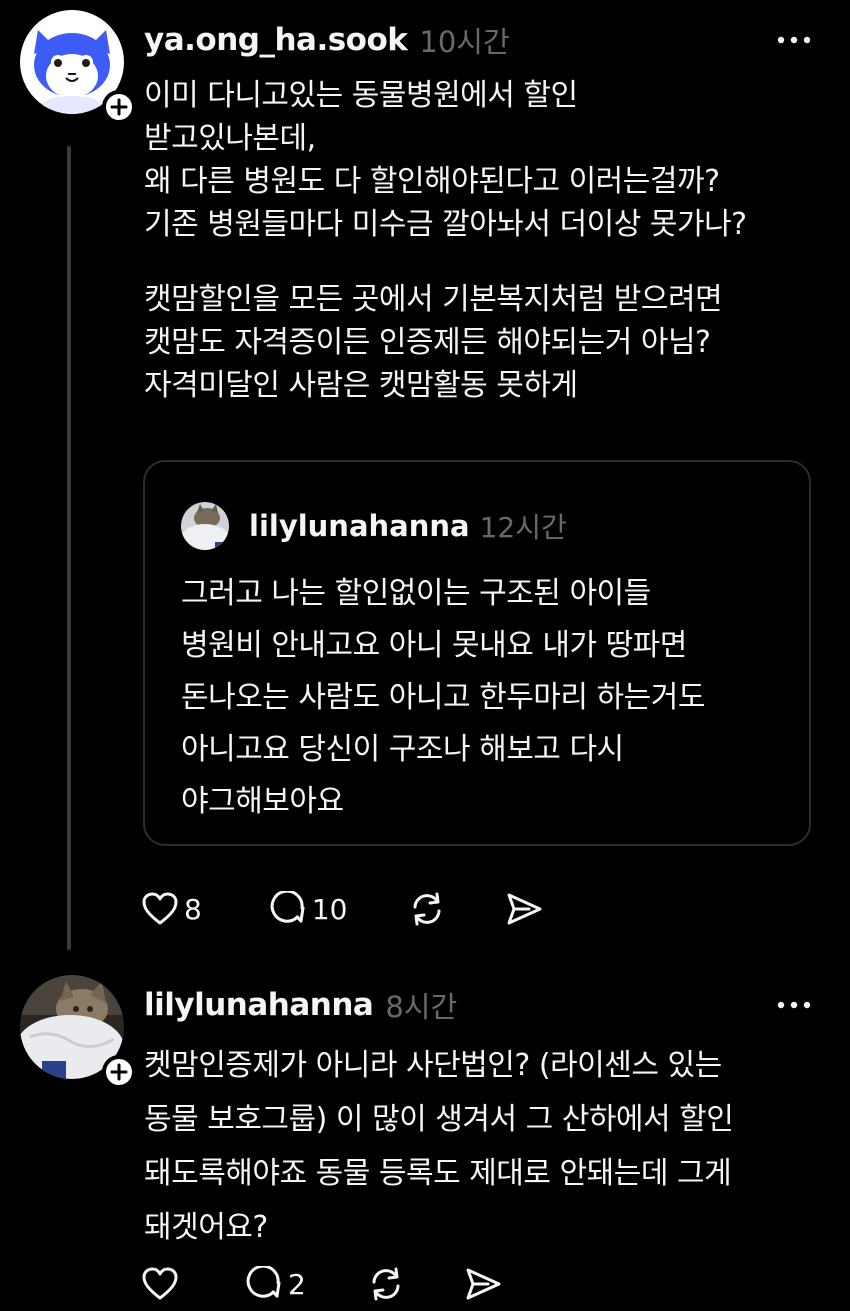 This screenshot has height=1311, width=850. What do you see at coordinates (421, 1007) in the screenshot?
I see `post-timestamp: 8시간` at bounding box center [421, 1007].